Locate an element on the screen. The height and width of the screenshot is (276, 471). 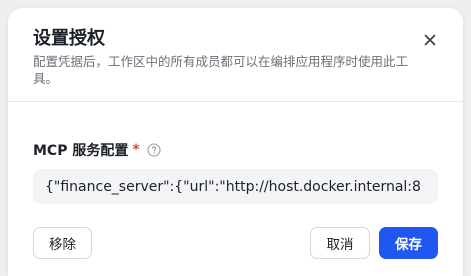
required-mark: * is located at coordinates (136, 150).